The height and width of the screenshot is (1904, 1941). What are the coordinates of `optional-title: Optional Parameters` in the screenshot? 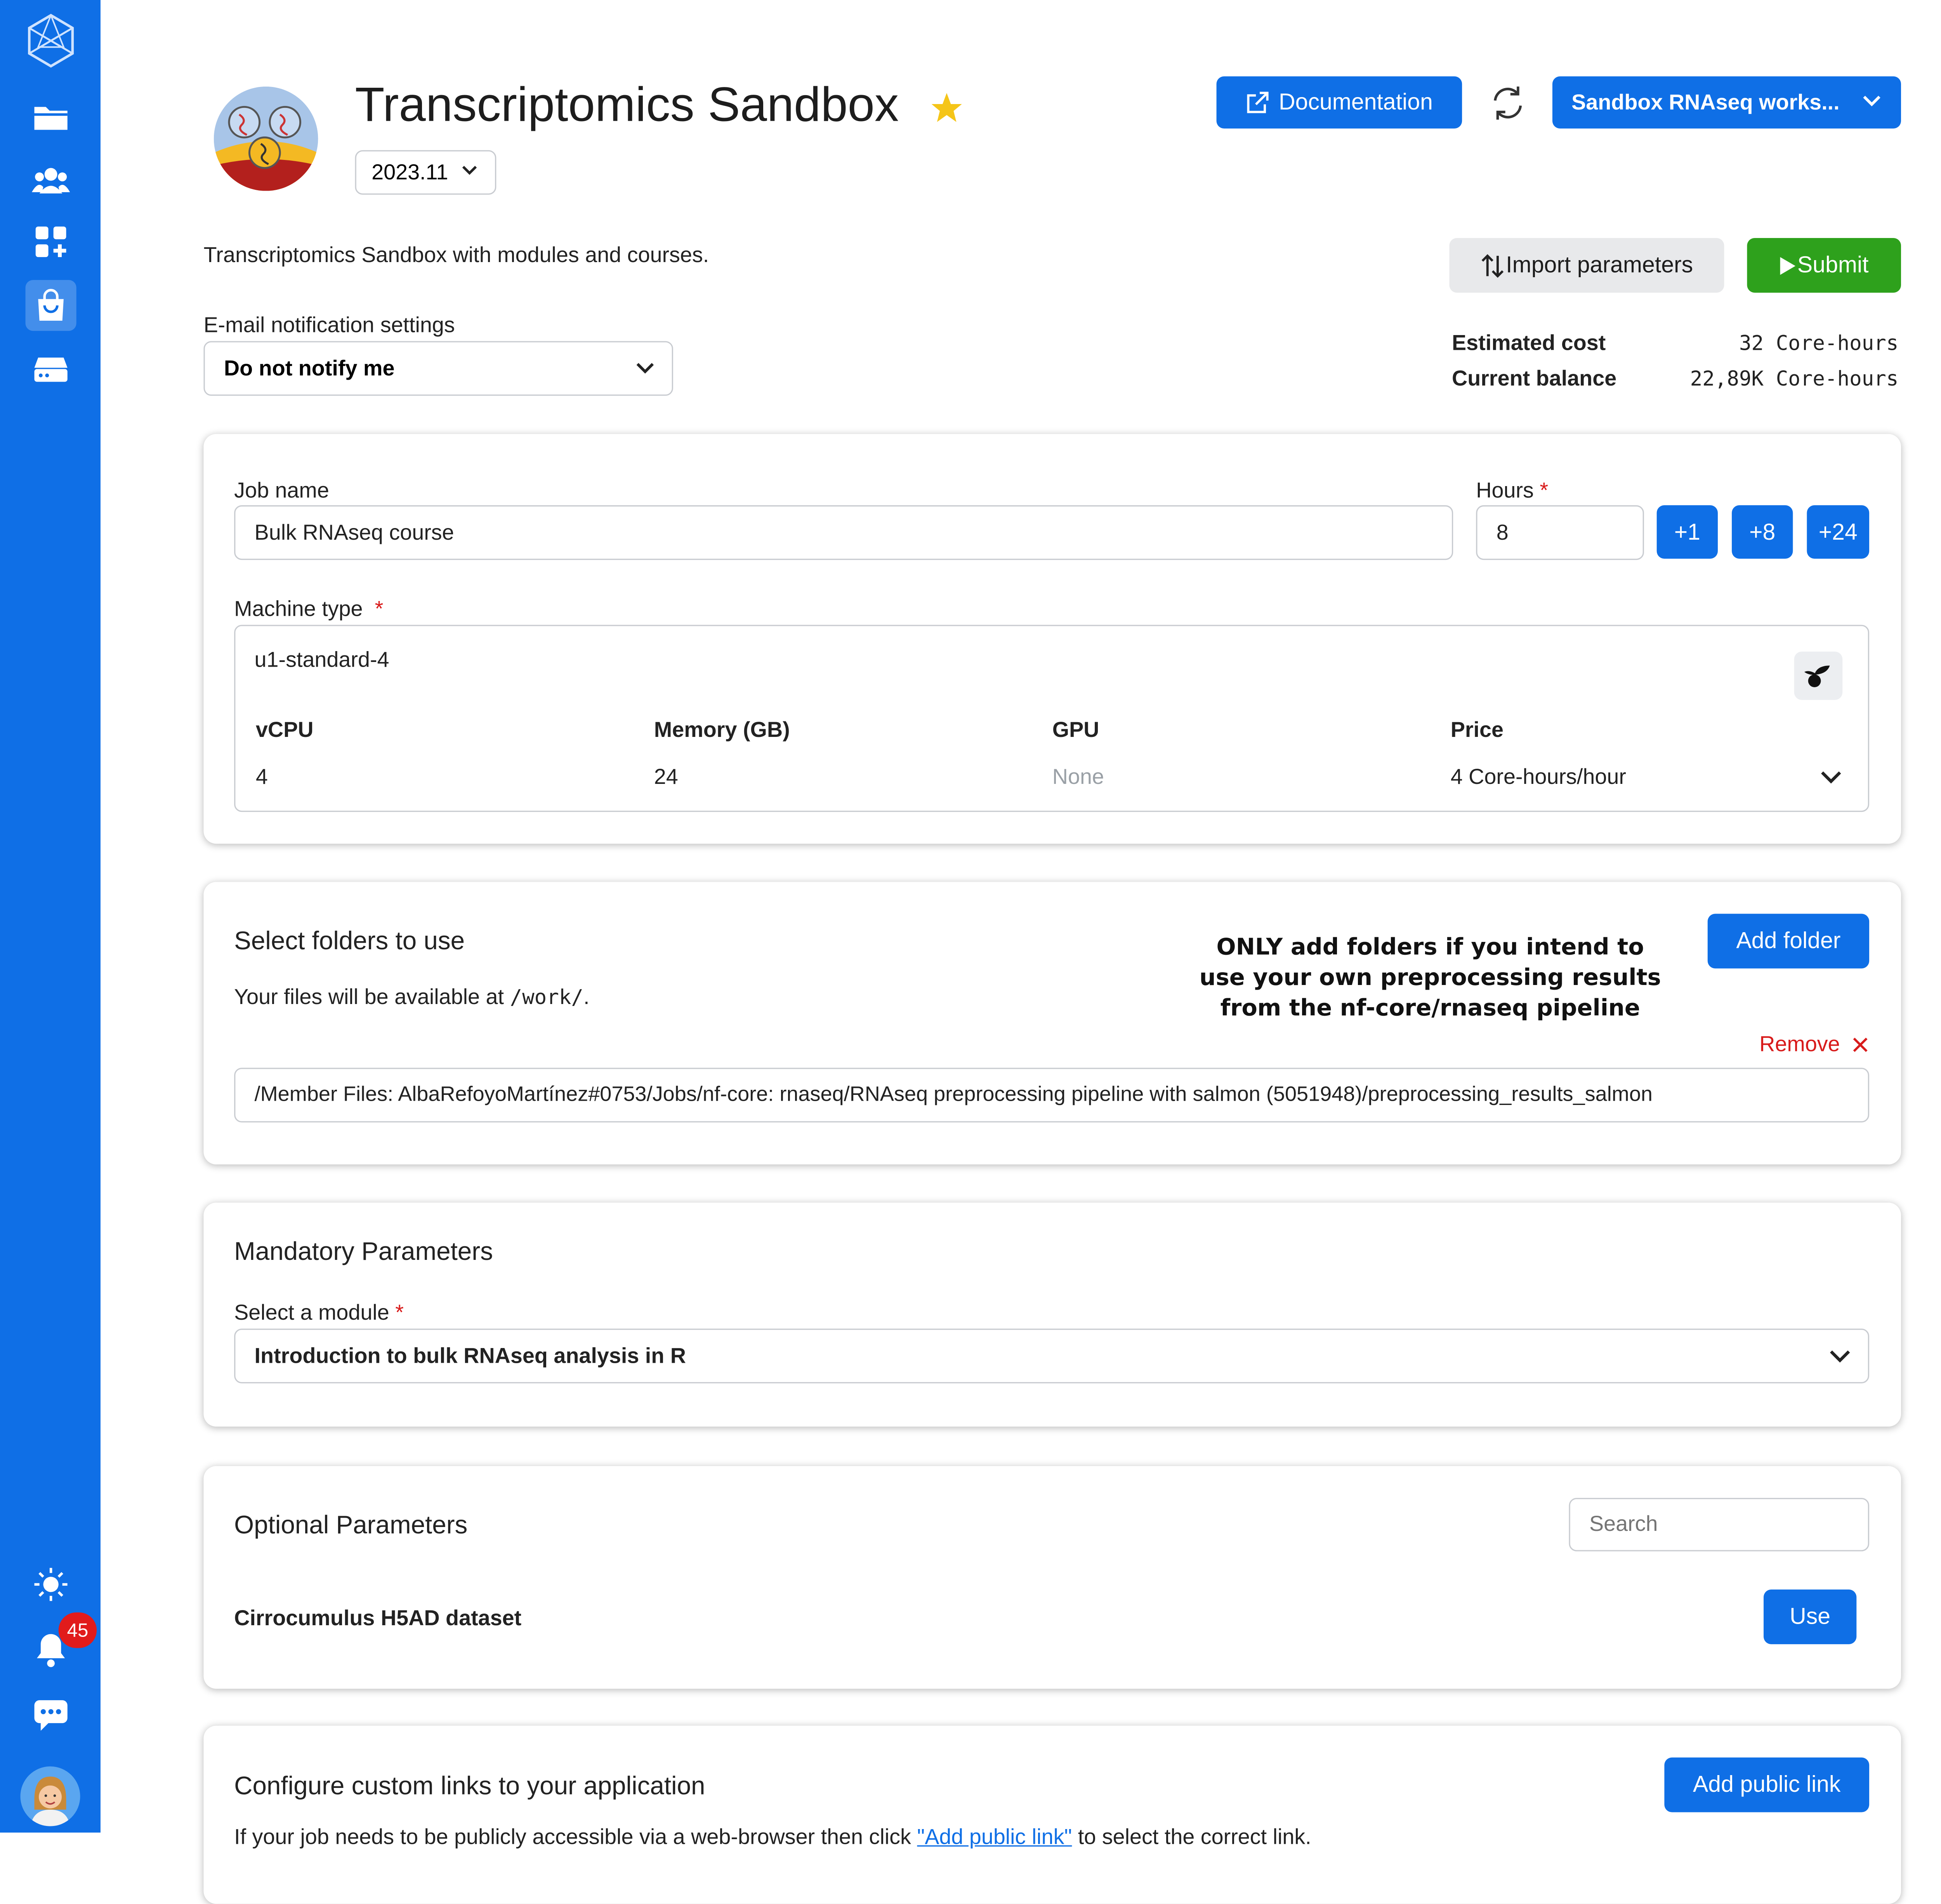 It's located at (351, 1526).